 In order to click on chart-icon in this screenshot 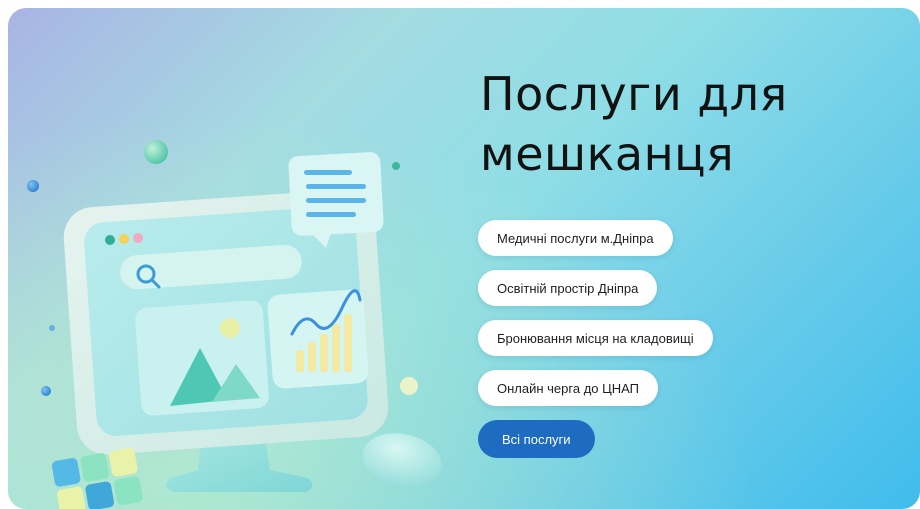, I will do `click(318, 339)`.